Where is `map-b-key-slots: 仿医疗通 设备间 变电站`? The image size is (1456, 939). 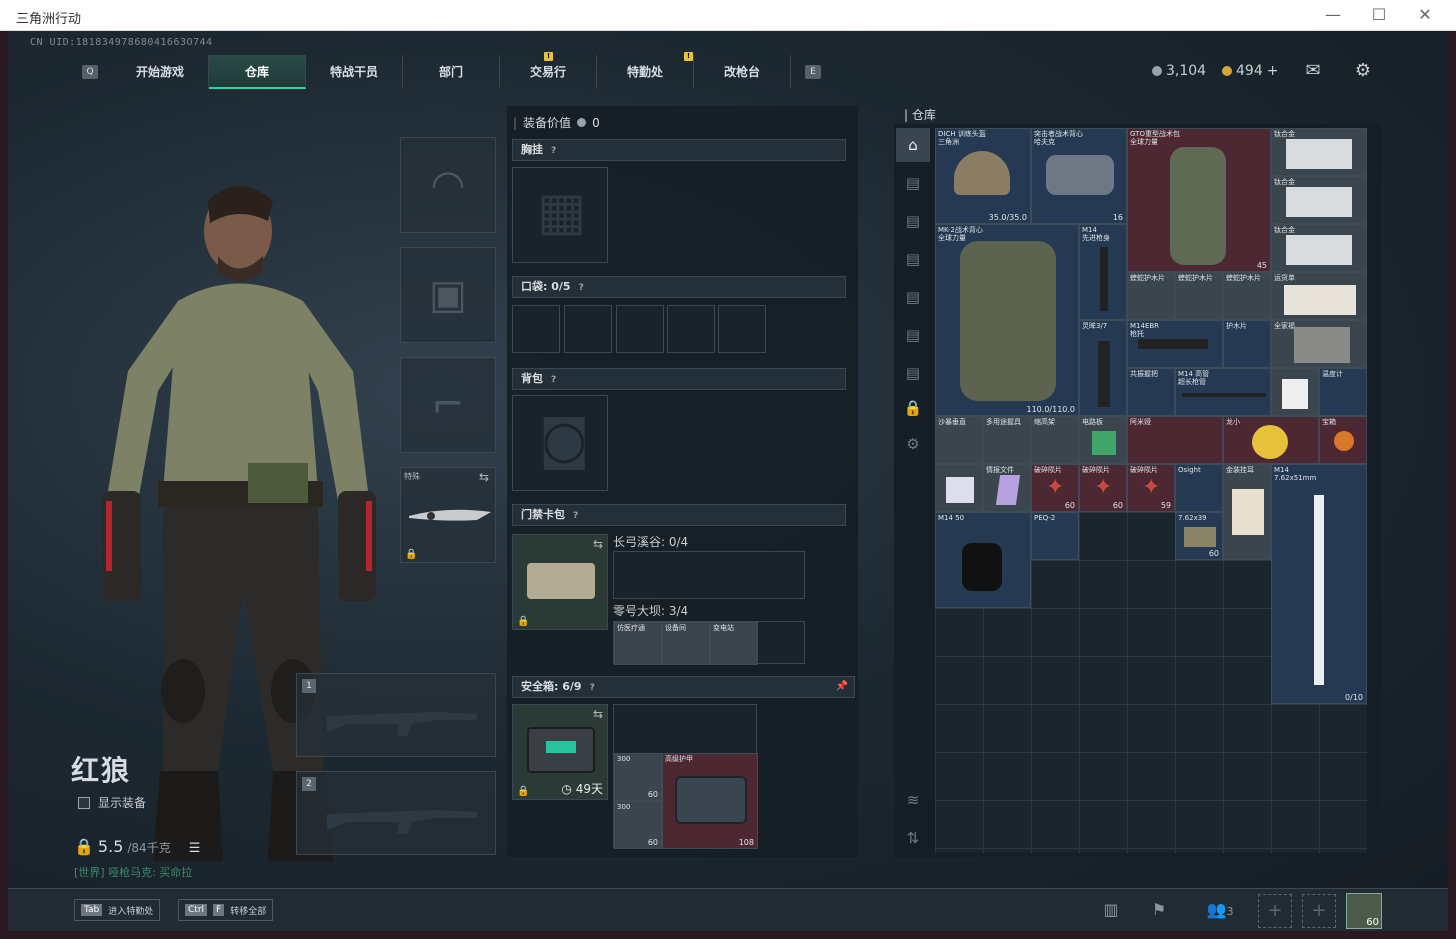
map-b-key-slots: 仿医疗通 设备间 变电站 is located at coordinates (709, 643).